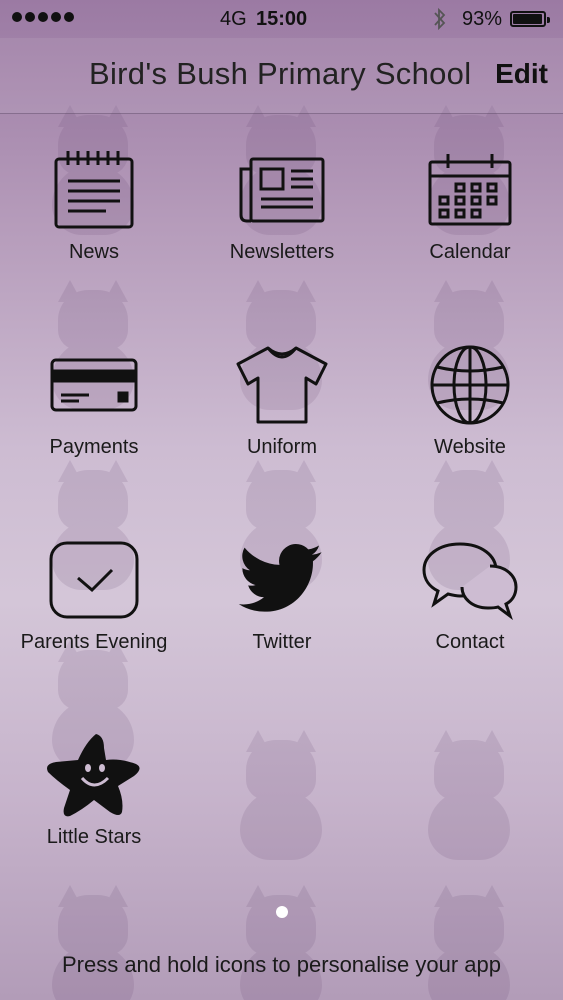 The height and width of the screenshot is (1000, 563). I want to click on page-title: Bird's Bush Primary School, so click(280, 73).